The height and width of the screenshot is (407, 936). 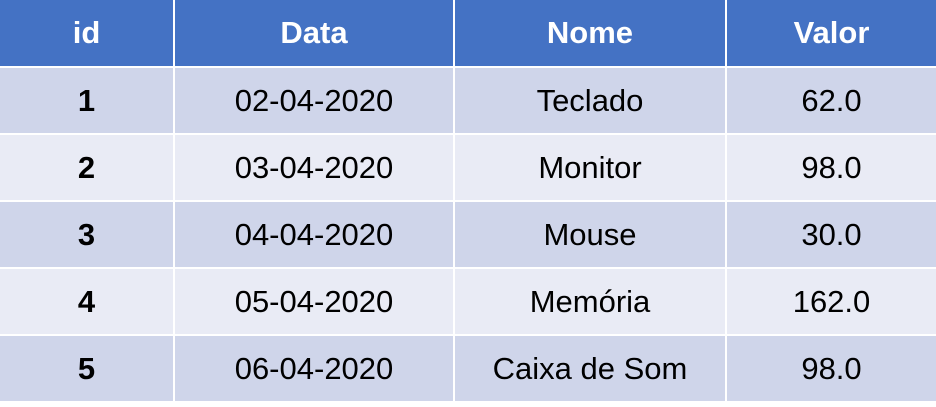 What do you see at coordinates (830, 100) in the screenshot?
I see `cell-valor: 62.0` at bounding box center [830, 100].